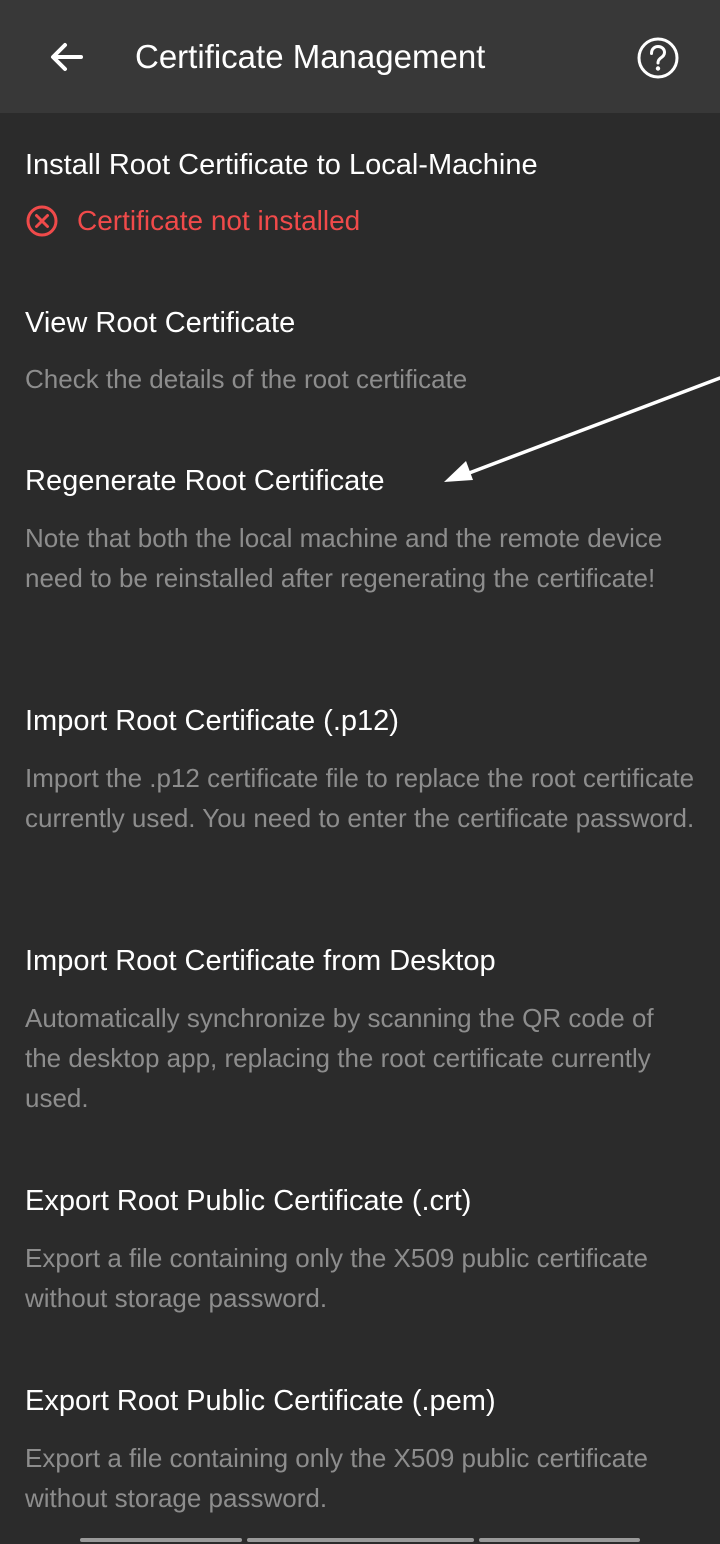 This screenshot has height=1544, width=720. I want to click on error-circle-icon, so click(42, 221).